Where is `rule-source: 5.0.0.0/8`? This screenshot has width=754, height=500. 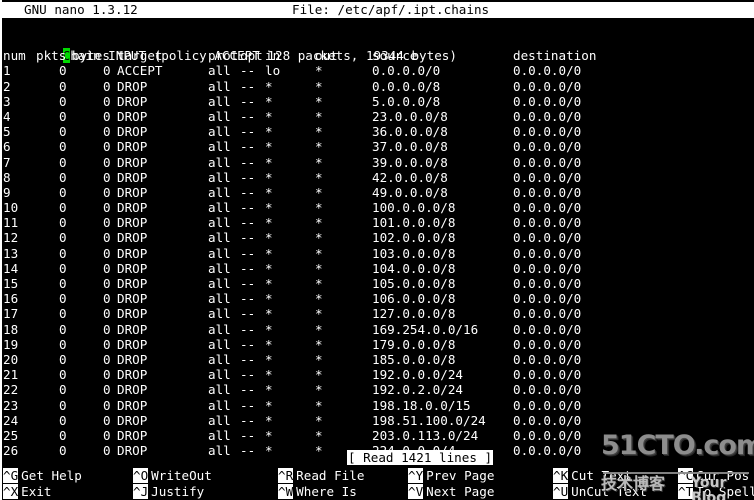
rule-source: 5.0.0.0/8 is located at coordinates (406, 101).